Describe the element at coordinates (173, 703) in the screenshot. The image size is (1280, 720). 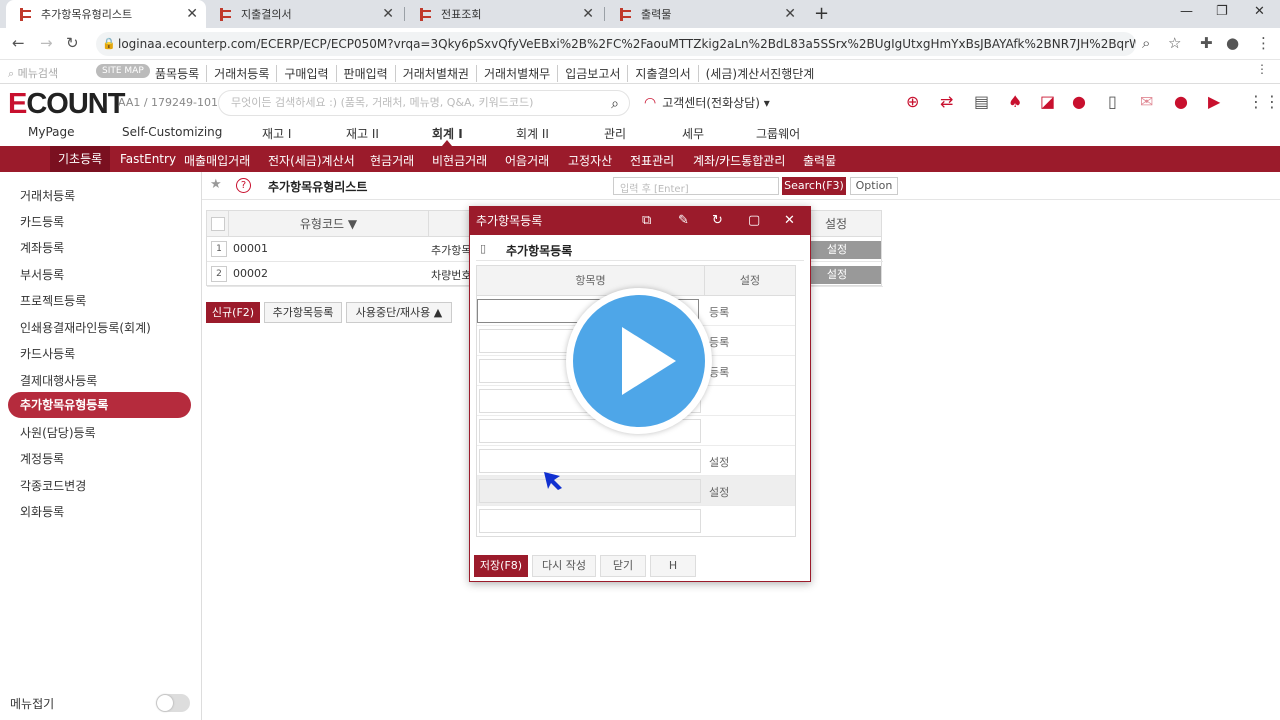
I see `menu-fold-toggle` at that location.